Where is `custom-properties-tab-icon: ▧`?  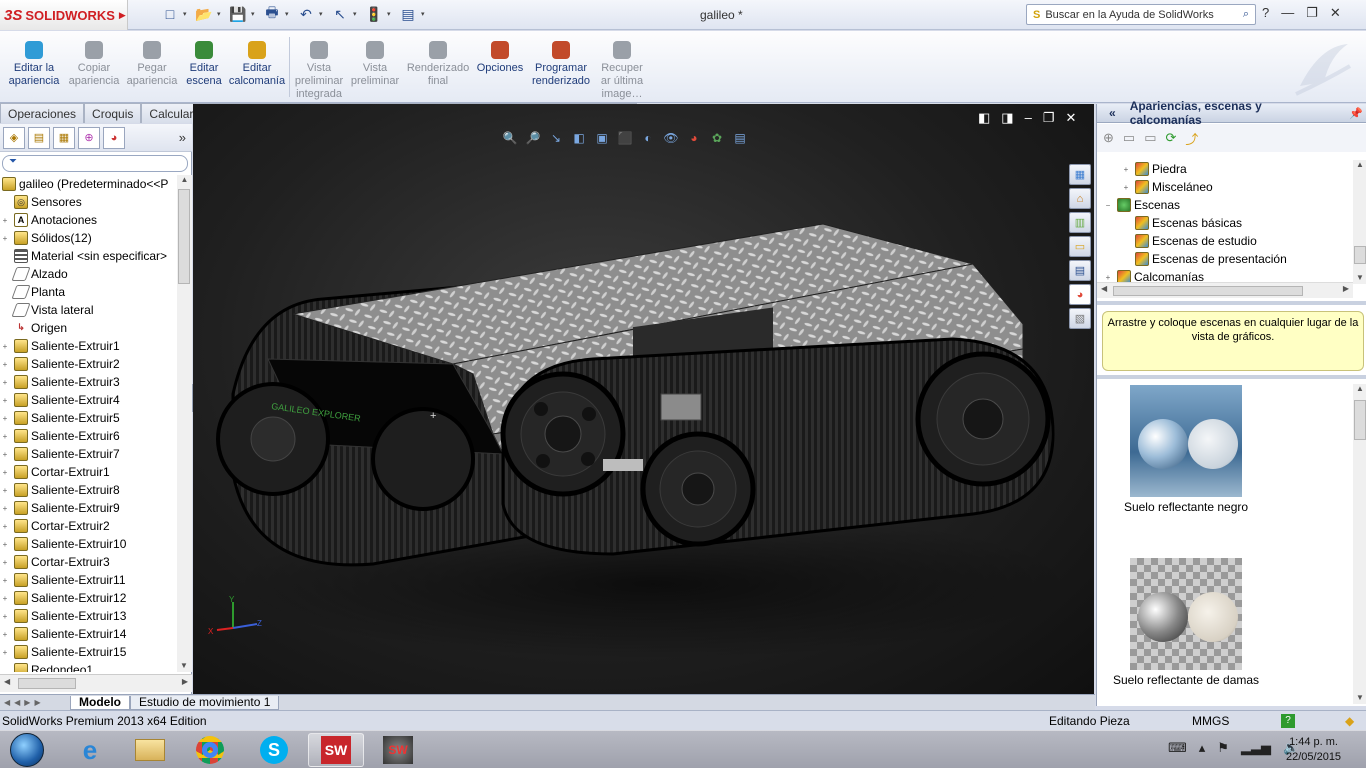 custom-properties-tab-icon: ▧ is located at coordinates (1080, 318).